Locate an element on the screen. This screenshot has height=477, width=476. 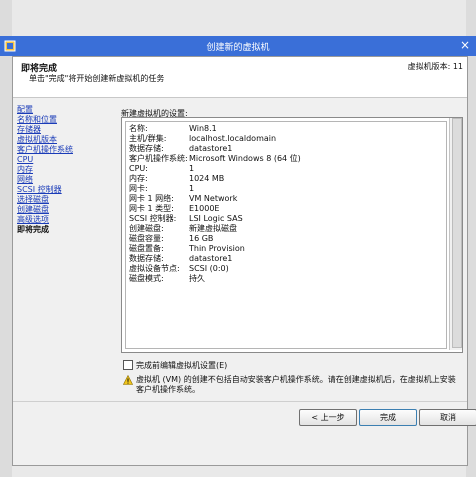
settings-value: LSI Logic SAS is located at coordinates (216, 218).